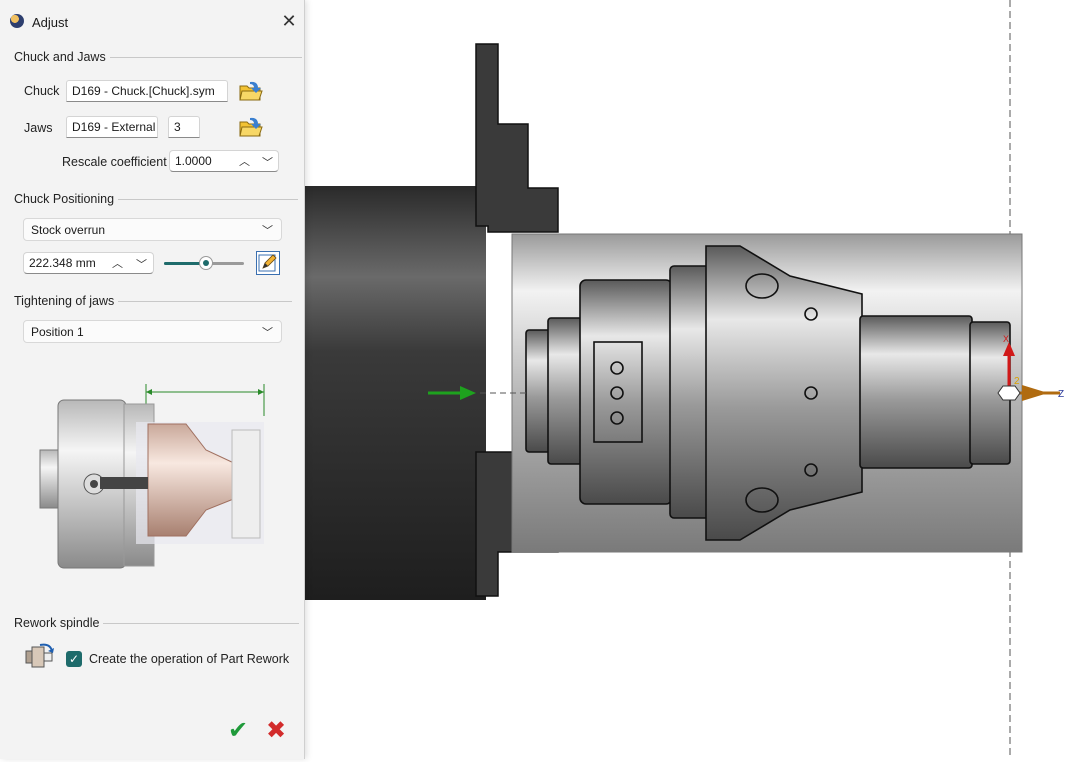 This screenshot has width=1075, height=762. What do you see at coordinates (68, 230) in the screenshot?
I see `positioning-mode-value: Stock overrun` at bounding box center [68, 230].